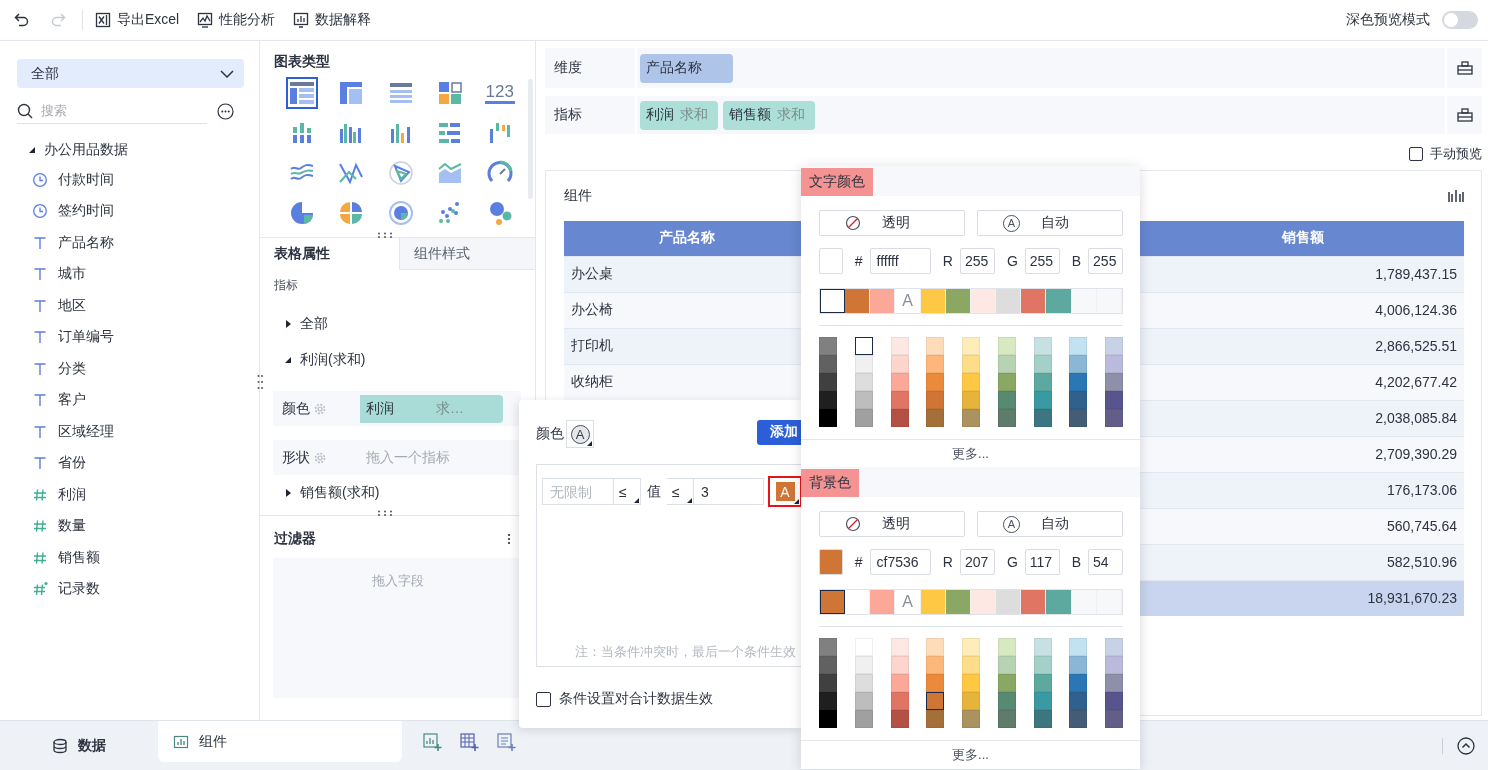 The image size is (1488, 770). I want to click on chart-settings-icon, so click(1456, 196).